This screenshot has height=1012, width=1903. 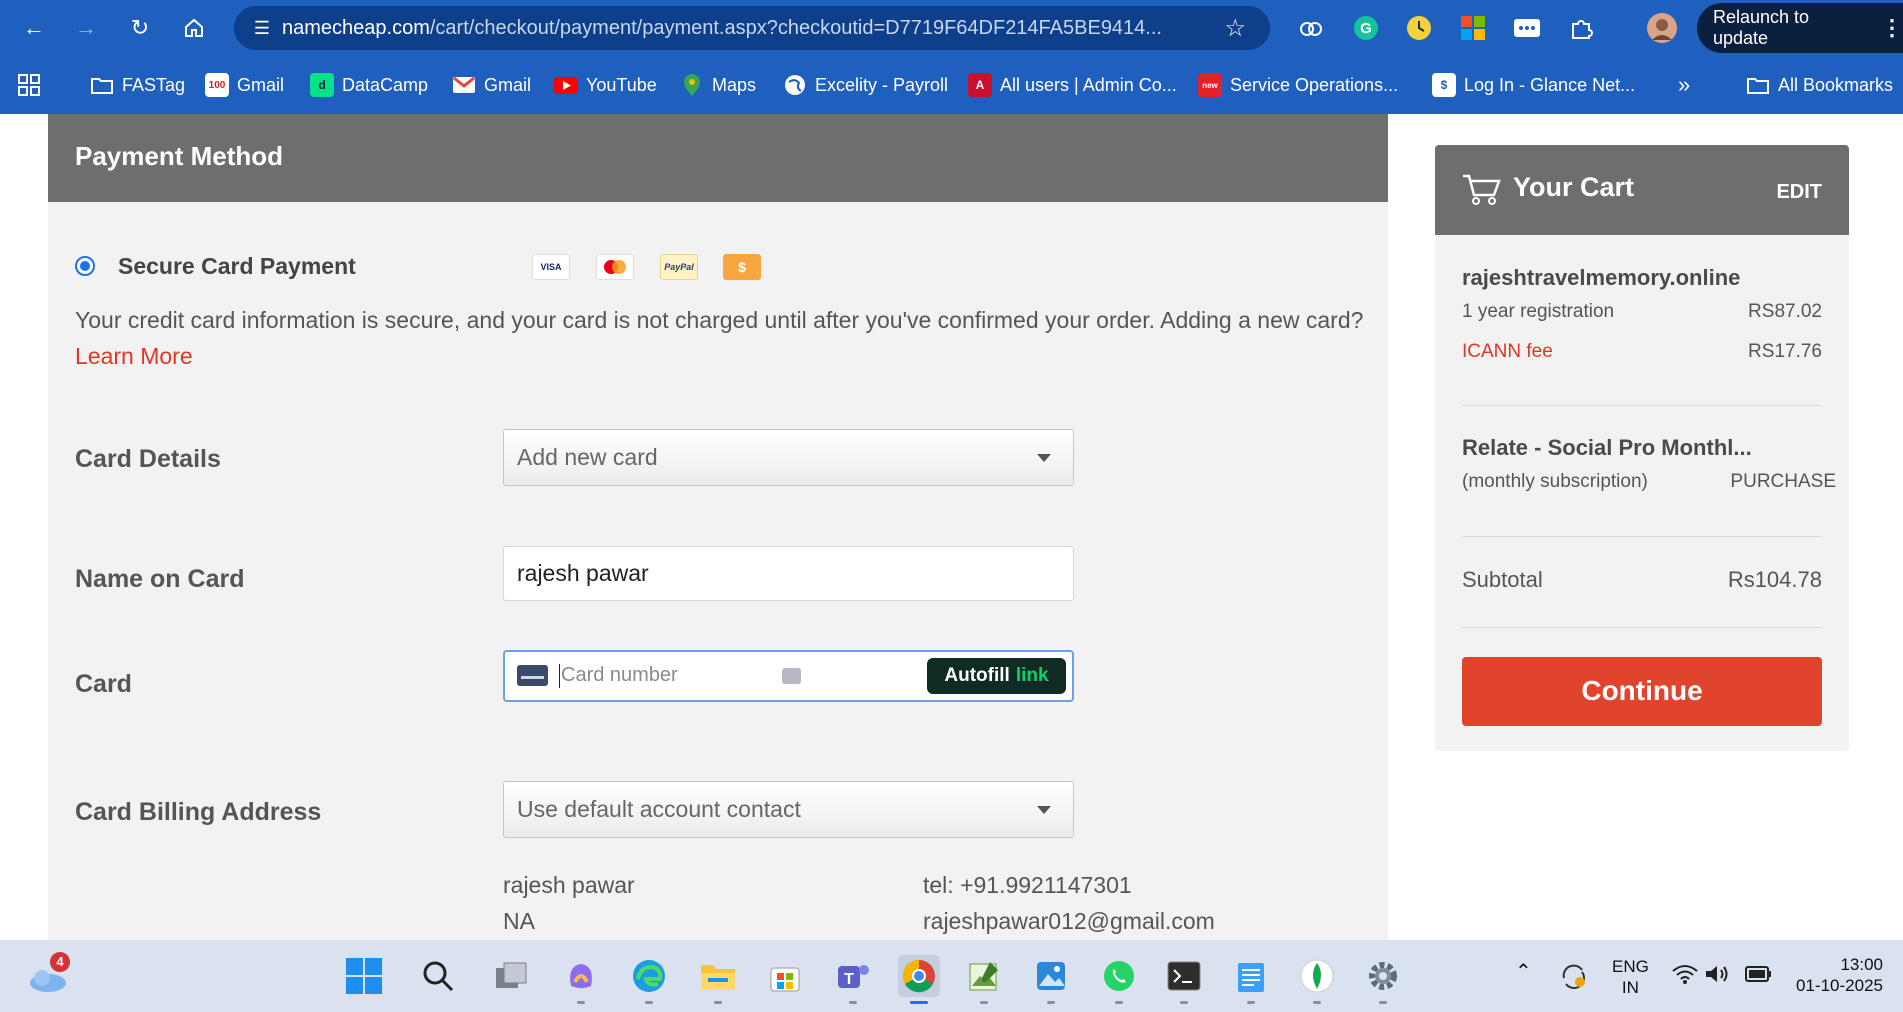 I want to click on teams-icon: T, so click(x=853, y=979).